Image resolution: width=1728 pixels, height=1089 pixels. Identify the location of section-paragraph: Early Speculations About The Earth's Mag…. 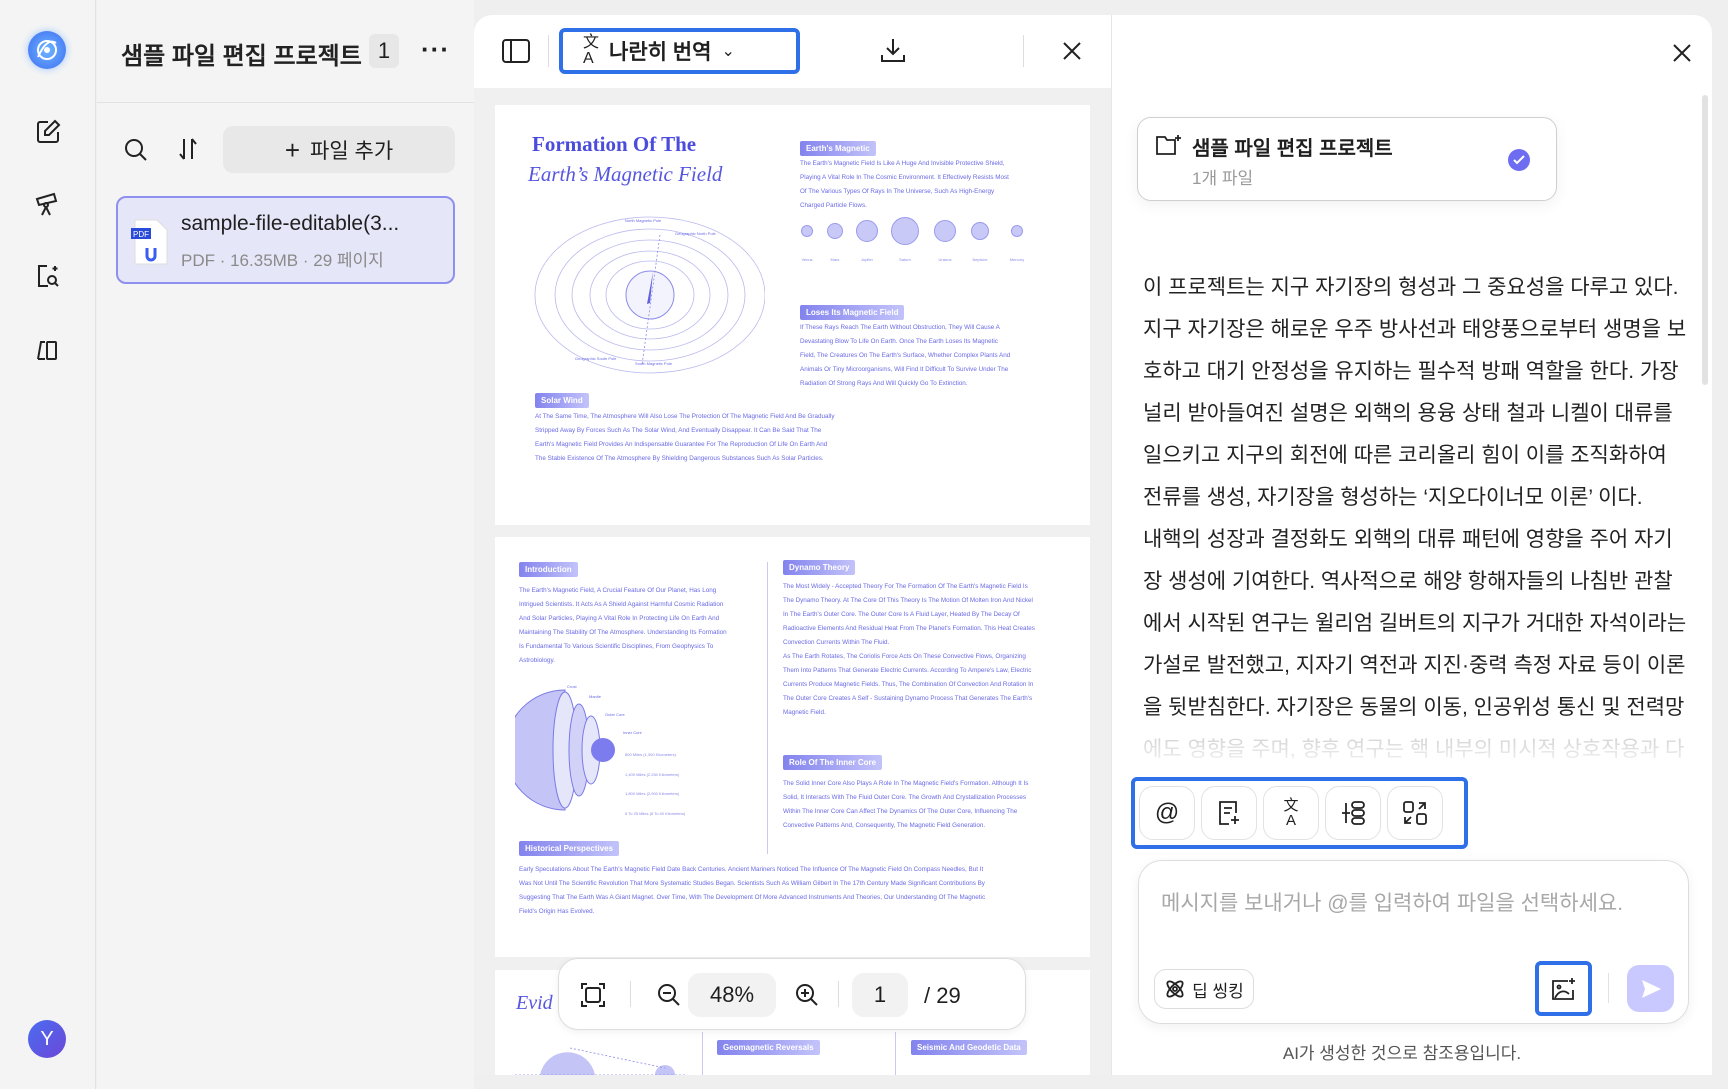
(752, 891).